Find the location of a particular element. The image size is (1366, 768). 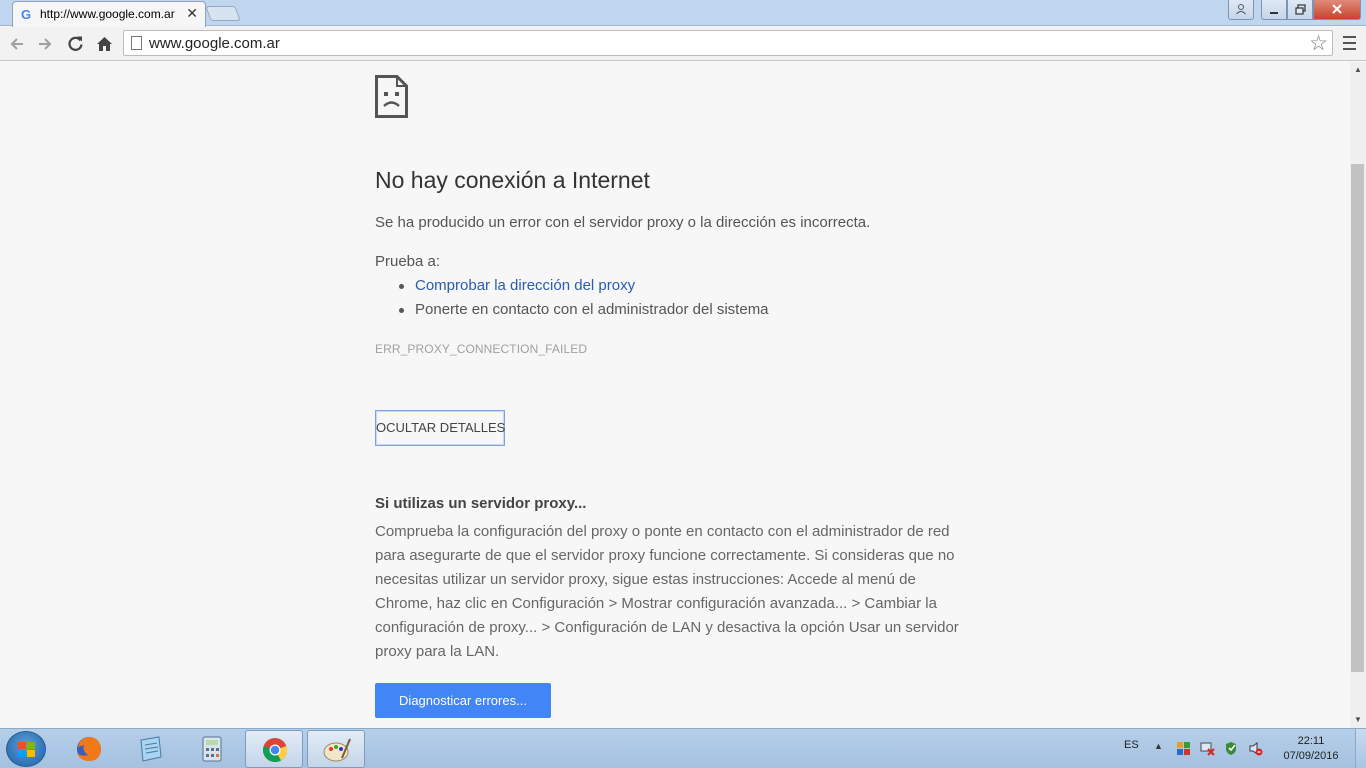

paint-icon is located at coordinates (337, 750).